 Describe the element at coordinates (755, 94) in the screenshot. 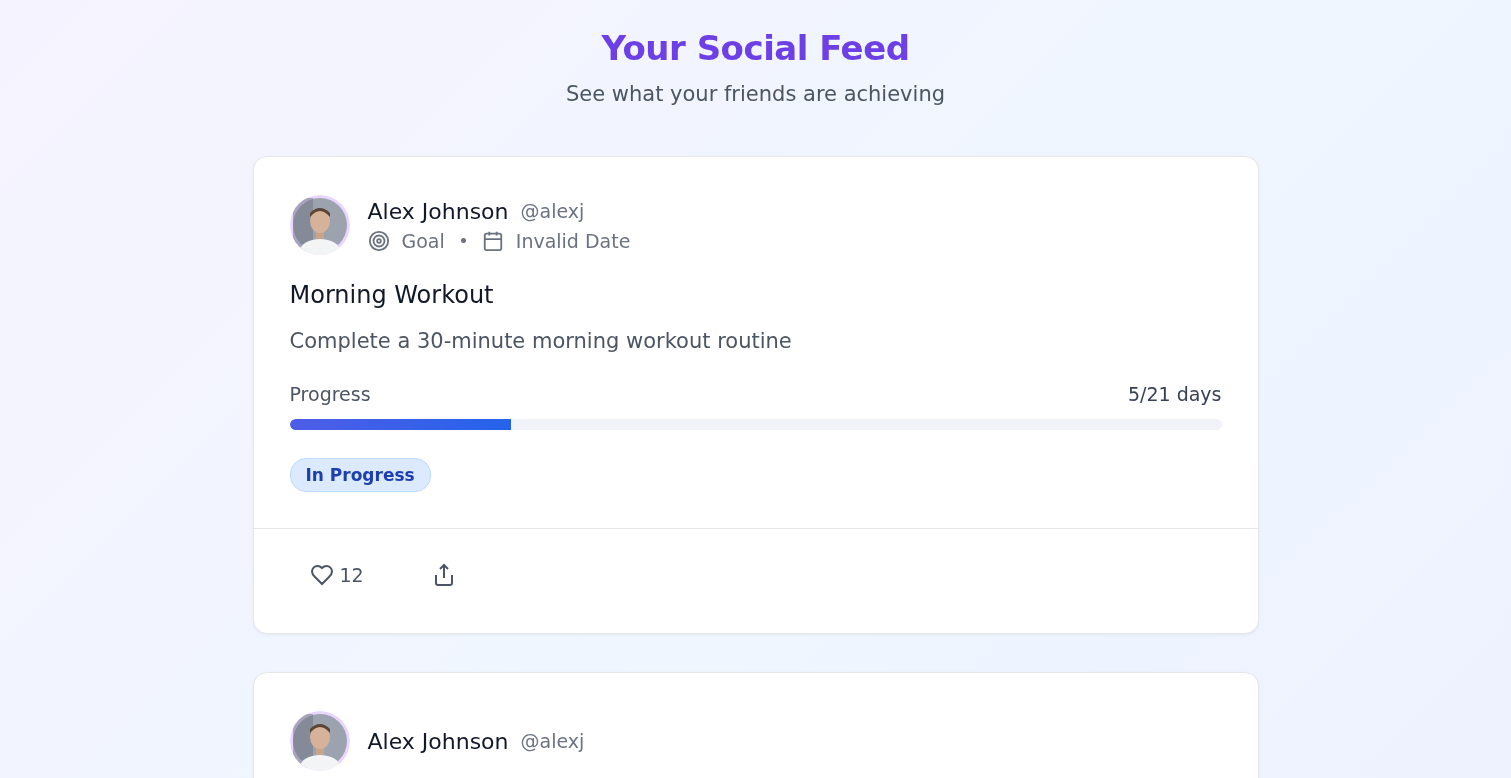

I see `page-subtitle: See what your friends are achieving` at that location.